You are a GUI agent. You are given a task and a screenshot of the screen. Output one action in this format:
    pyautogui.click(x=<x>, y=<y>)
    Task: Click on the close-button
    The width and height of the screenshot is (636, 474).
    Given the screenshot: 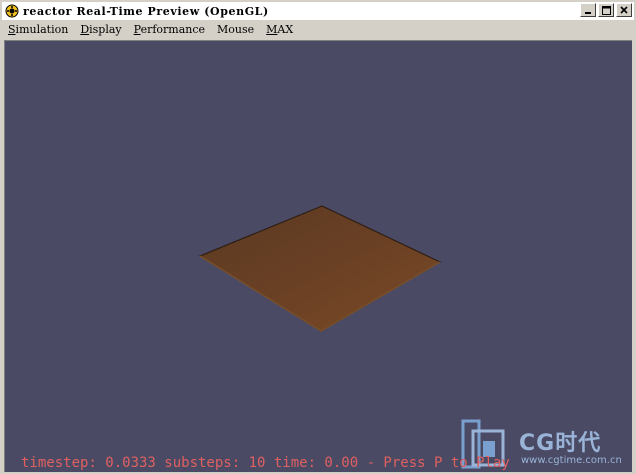 What is the action you would take?
    pyautogui.click(x=624, y=10)
    